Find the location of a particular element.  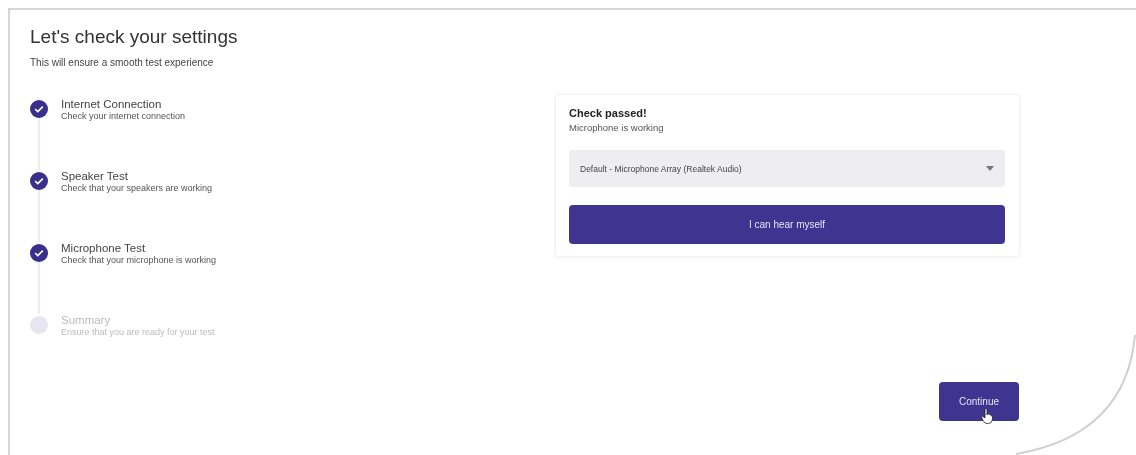

card-message: Microphone is working is located at coordinates (617, 127).